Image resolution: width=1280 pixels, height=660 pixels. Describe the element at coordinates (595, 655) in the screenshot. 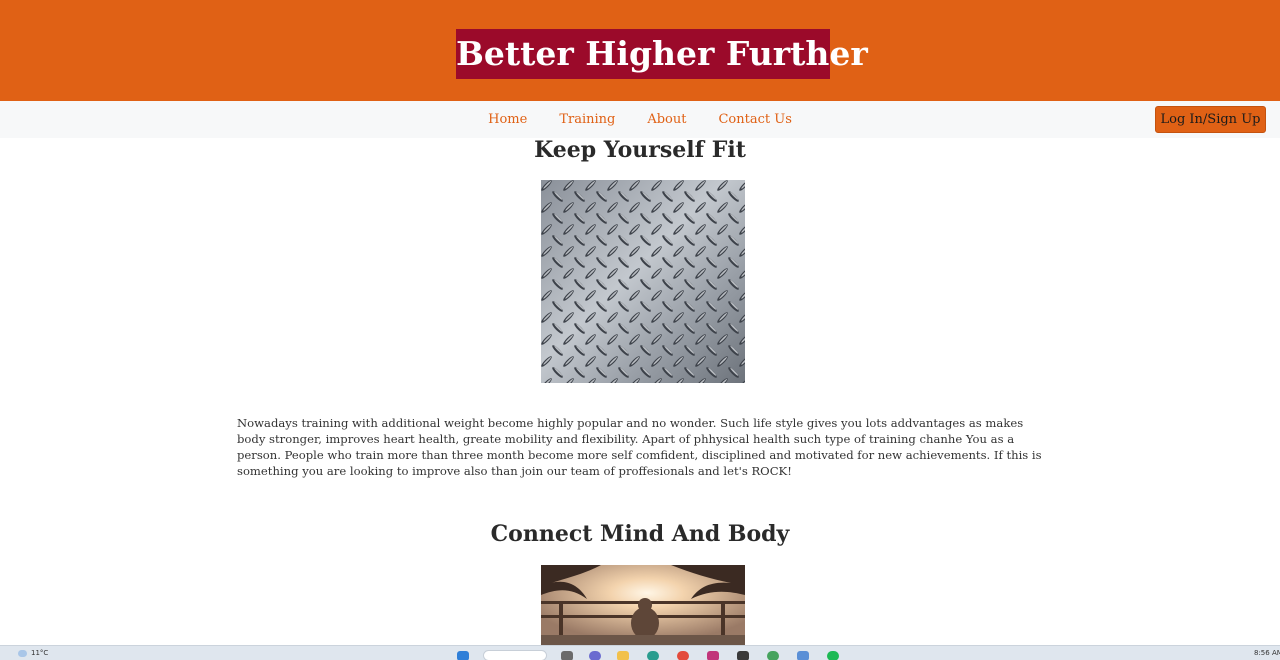

I see `teams-icon` at that location.